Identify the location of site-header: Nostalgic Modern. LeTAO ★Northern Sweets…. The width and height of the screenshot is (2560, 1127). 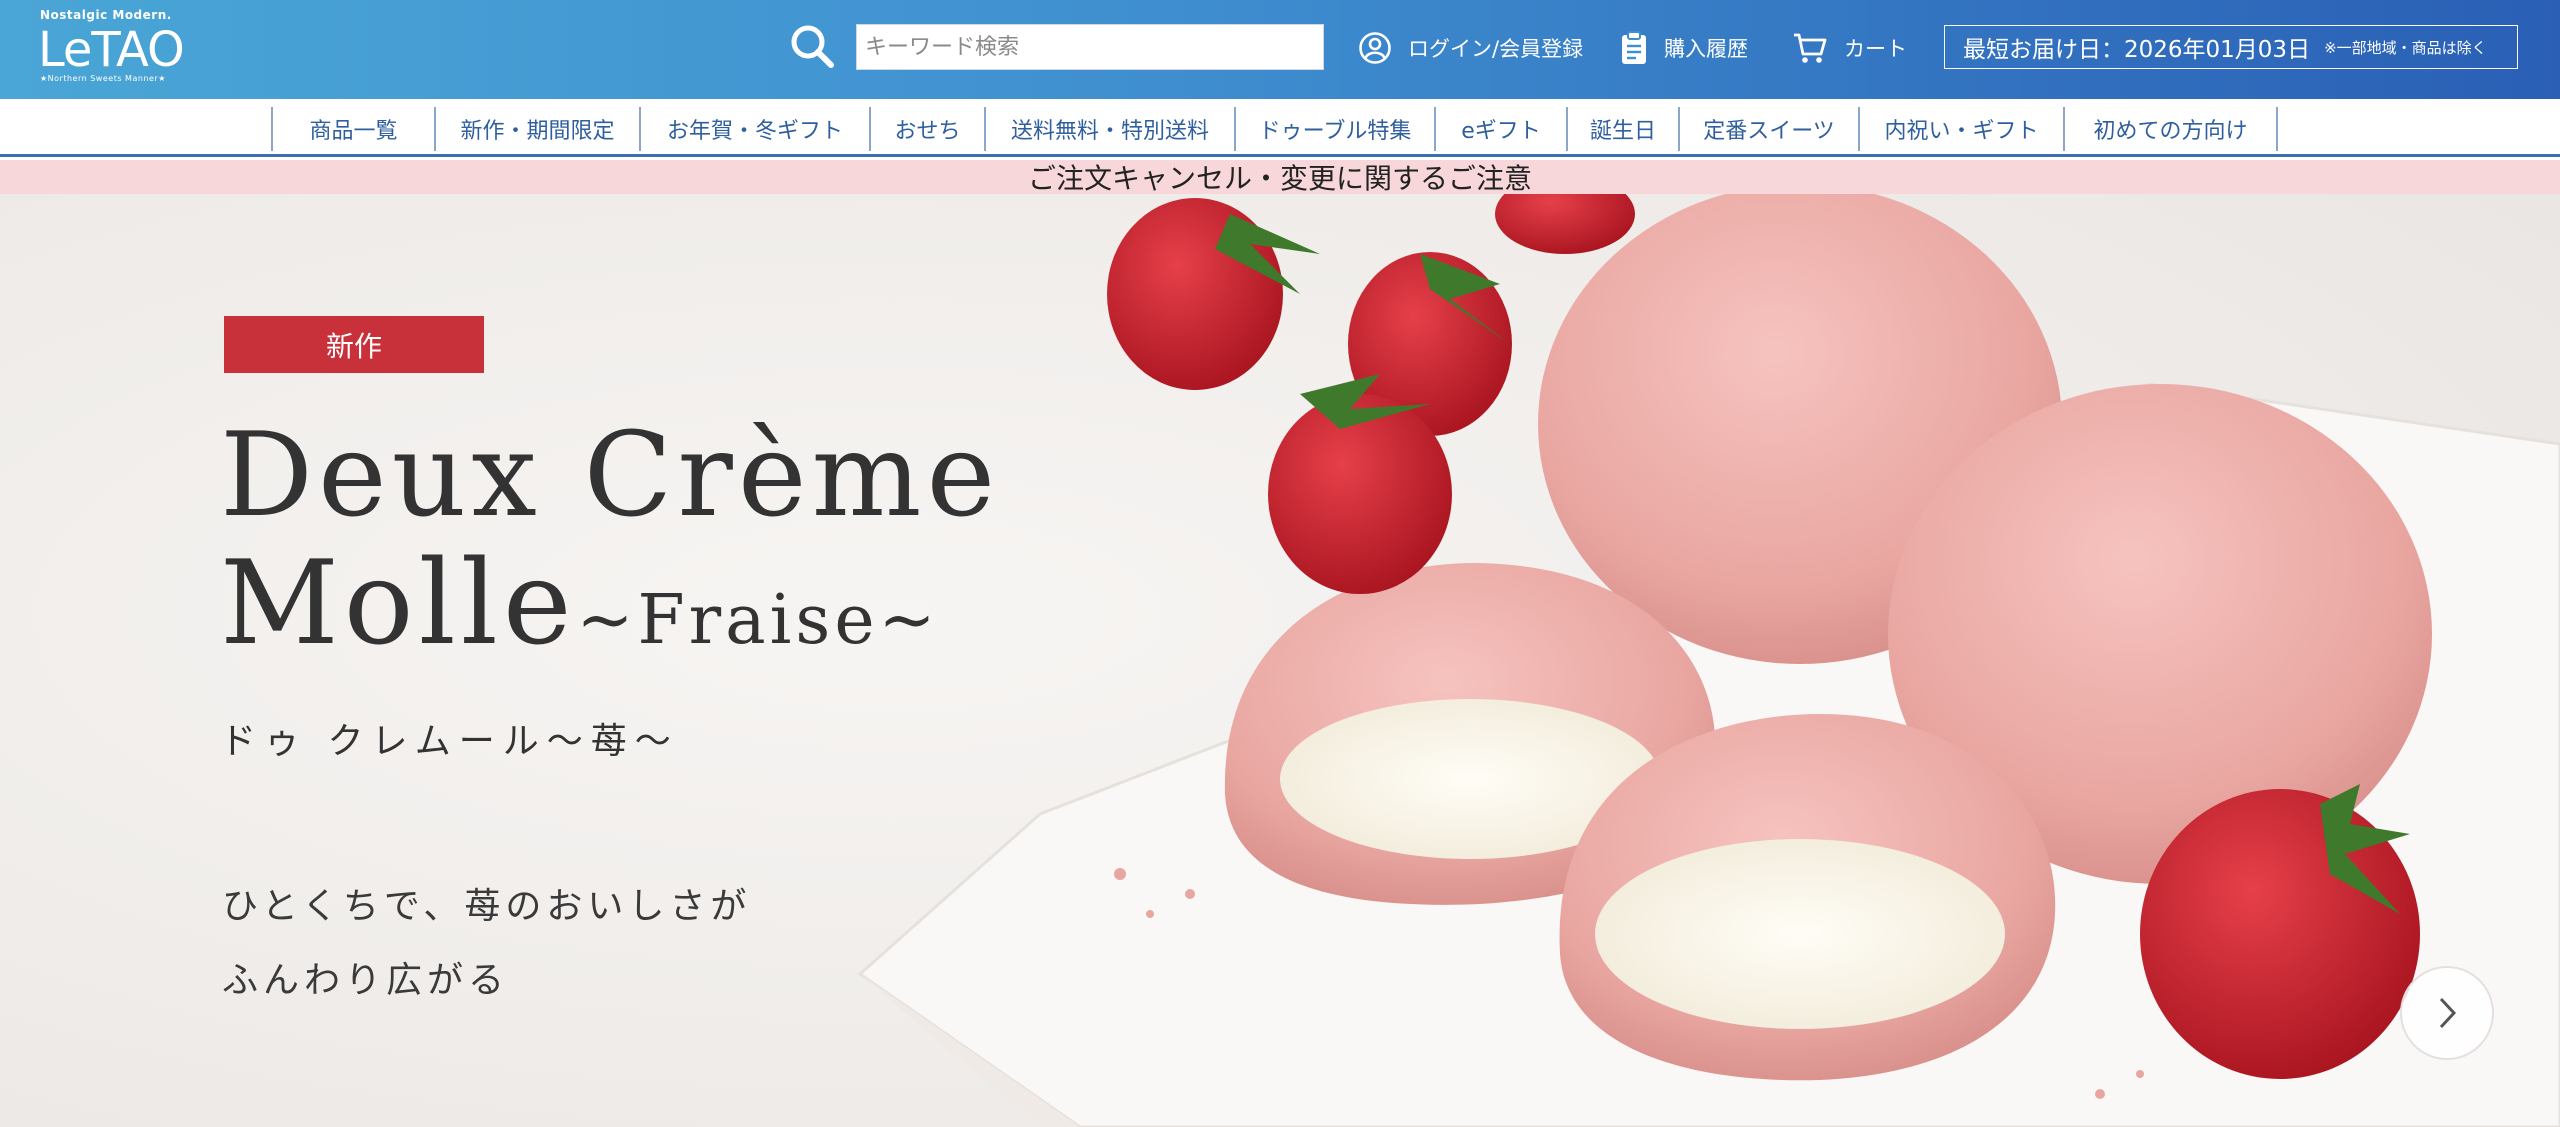
(1280, 49).